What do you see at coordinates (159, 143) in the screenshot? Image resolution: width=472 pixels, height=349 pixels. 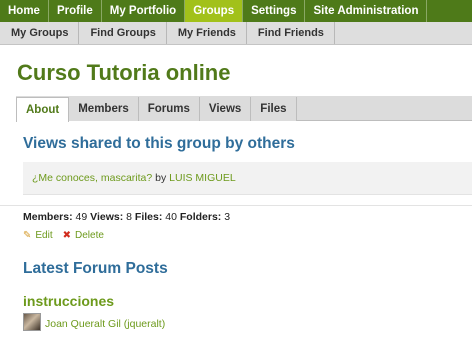 I see `views-shared-heading: Views shared to this group by others` at bounding box center [159, 143].